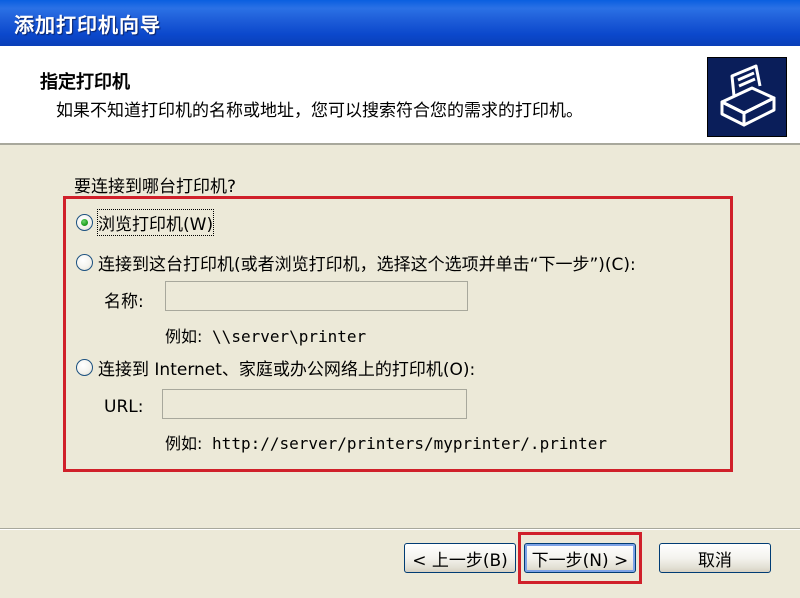  What do you see at coordinates (400, 529) in the screenshot?
I see `footer-divider` at bounding box center [400, 529].